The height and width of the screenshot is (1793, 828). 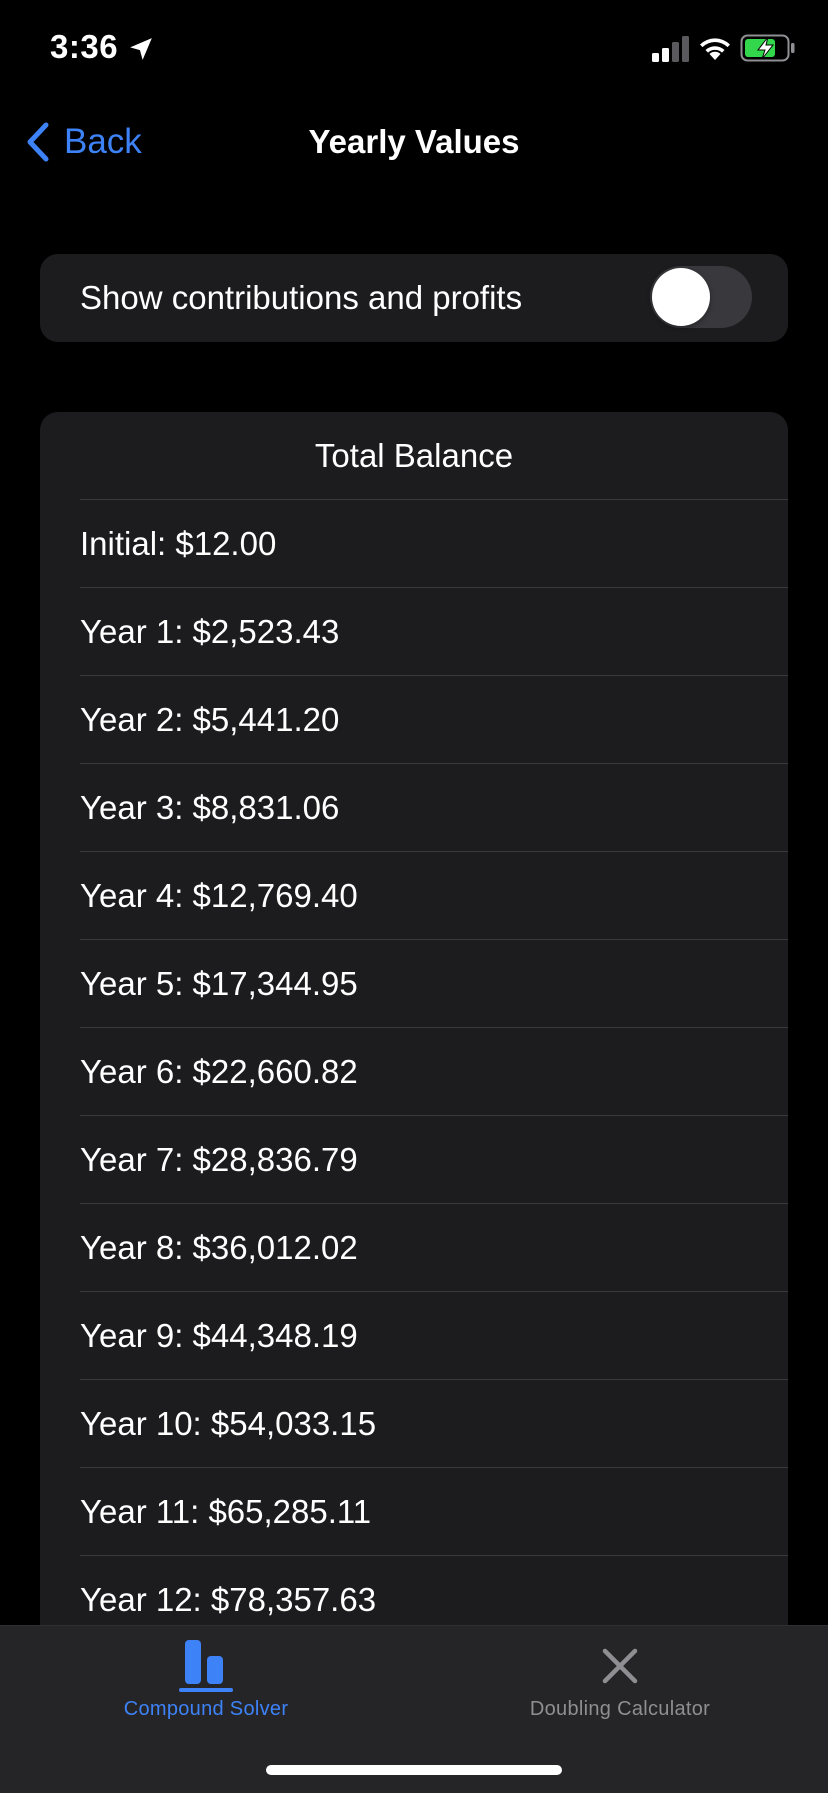 What do you see at coordinates (434, 1248) in the screenshot?
I see `balance-row-year-8: Year 8: $36,012.02` at bounding box center [434, 1248].